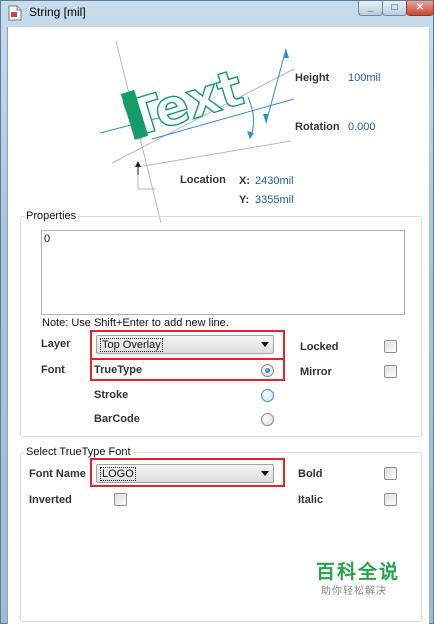 The height and width of the screenshot is (624, 434). Describe the element at coordinates (312, 78) in the screenshot. I see `height-label: Height` at that location.